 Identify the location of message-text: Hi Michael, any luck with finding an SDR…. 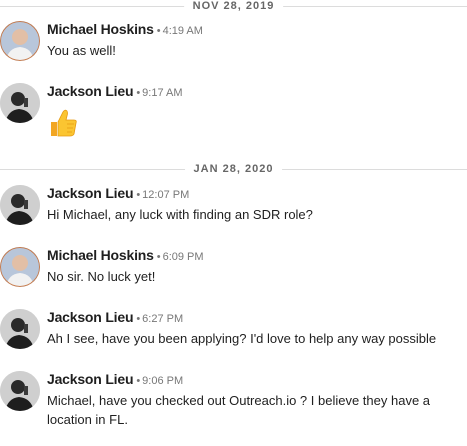
(180, 214).